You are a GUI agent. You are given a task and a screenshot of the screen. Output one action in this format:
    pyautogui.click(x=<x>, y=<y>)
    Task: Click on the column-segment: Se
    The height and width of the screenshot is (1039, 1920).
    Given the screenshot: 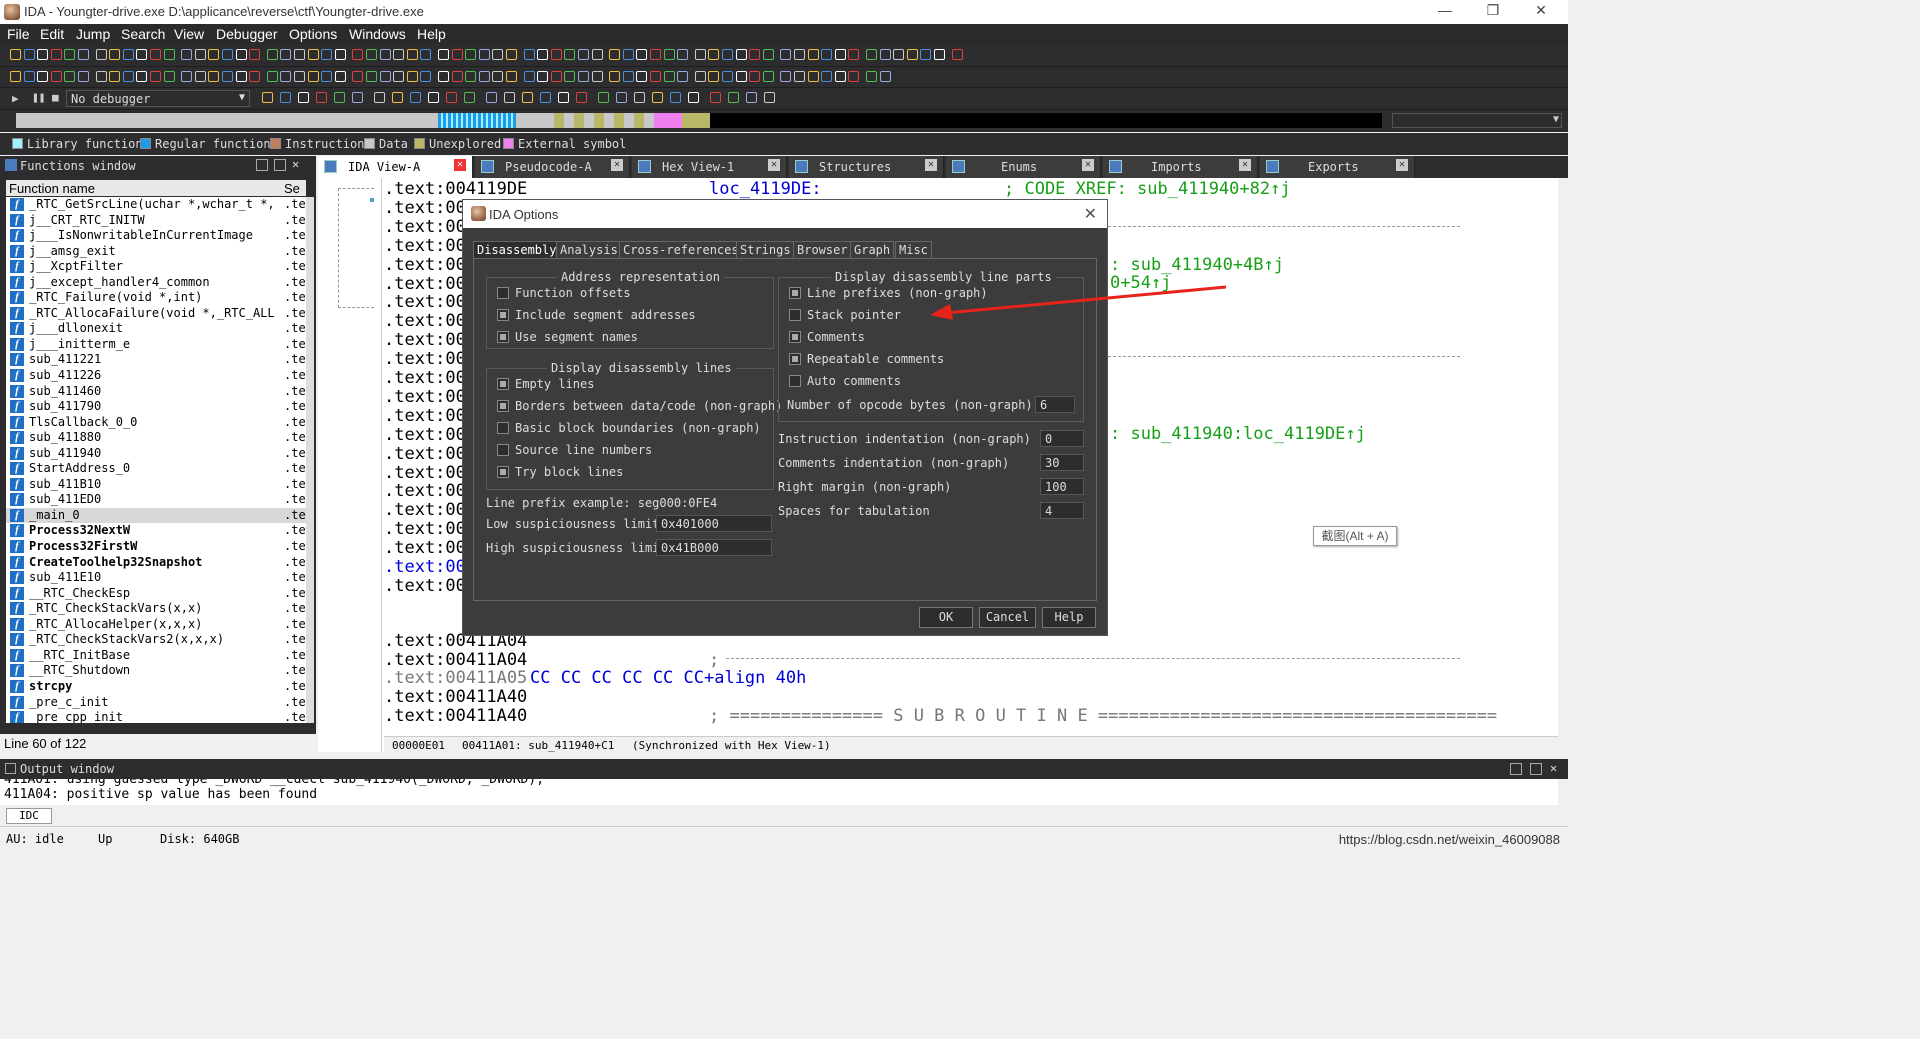 What is the action you would take?
    pyautogui.click(x=292, y=188)
    